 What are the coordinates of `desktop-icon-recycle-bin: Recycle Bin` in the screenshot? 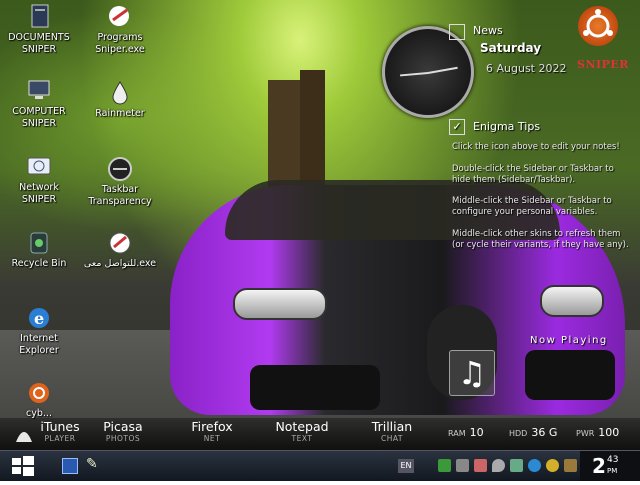 It's located at (39, 250).